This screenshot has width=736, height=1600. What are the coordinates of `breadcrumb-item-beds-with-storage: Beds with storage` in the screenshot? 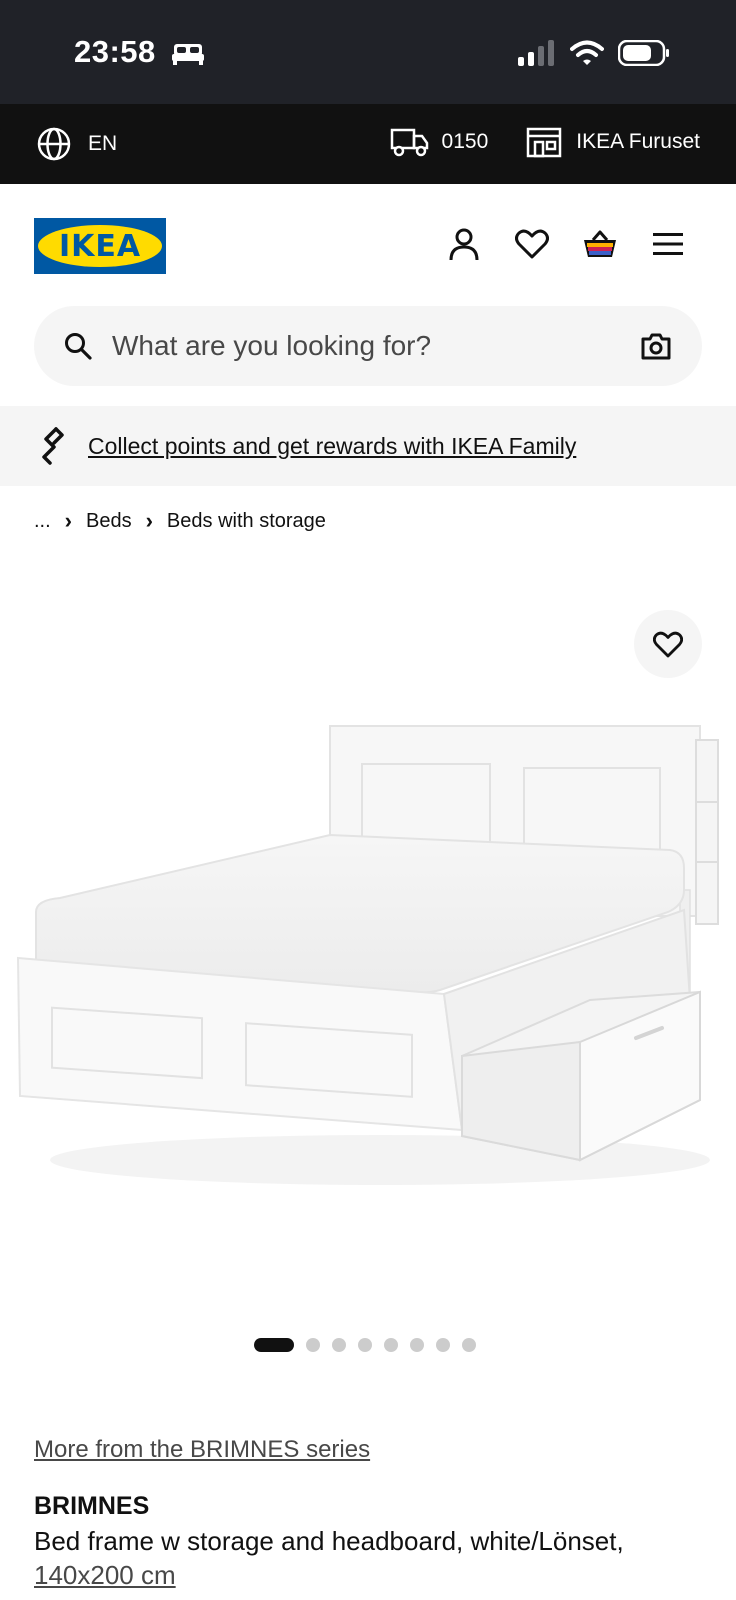 It's located at (246, 521).